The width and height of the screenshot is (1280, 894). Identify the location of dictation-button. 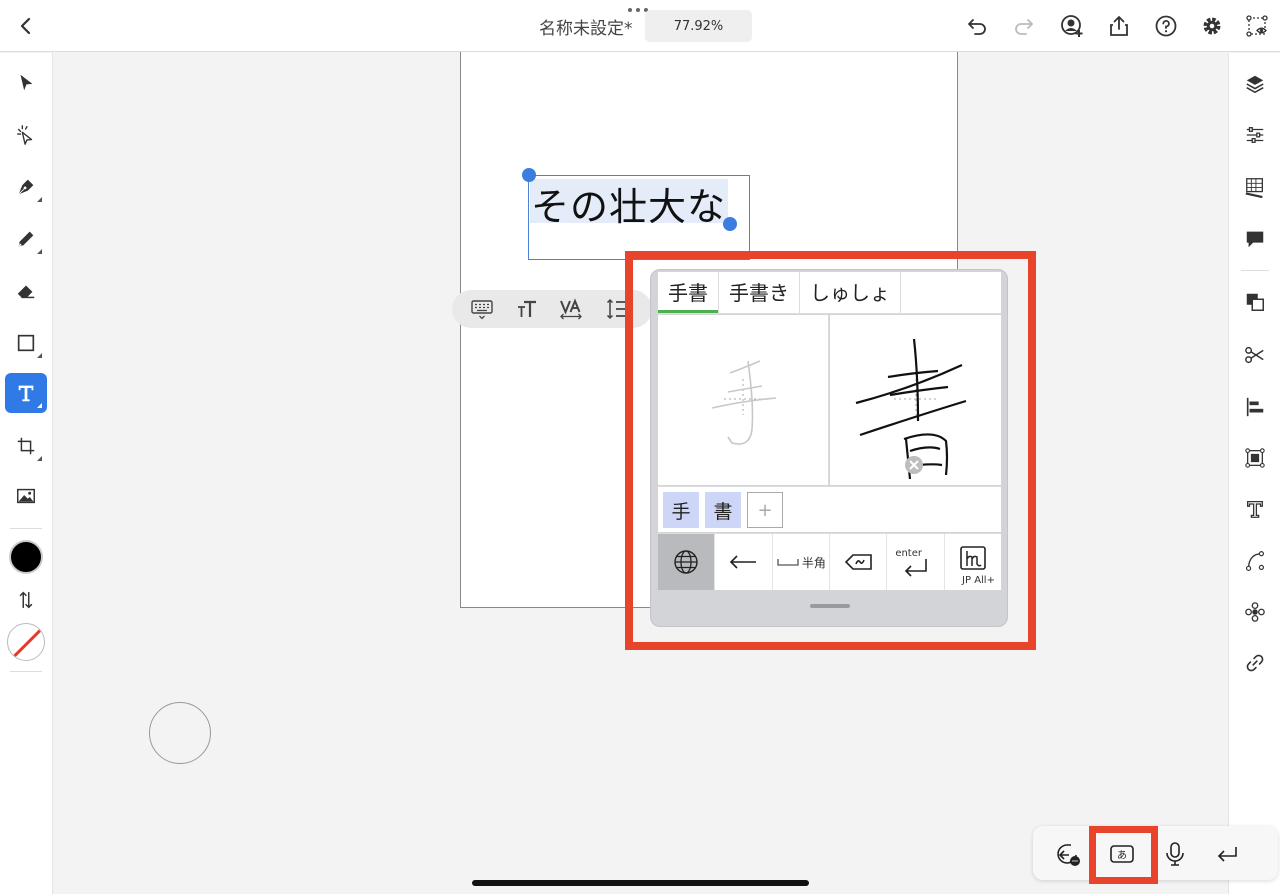
(1175, 854).